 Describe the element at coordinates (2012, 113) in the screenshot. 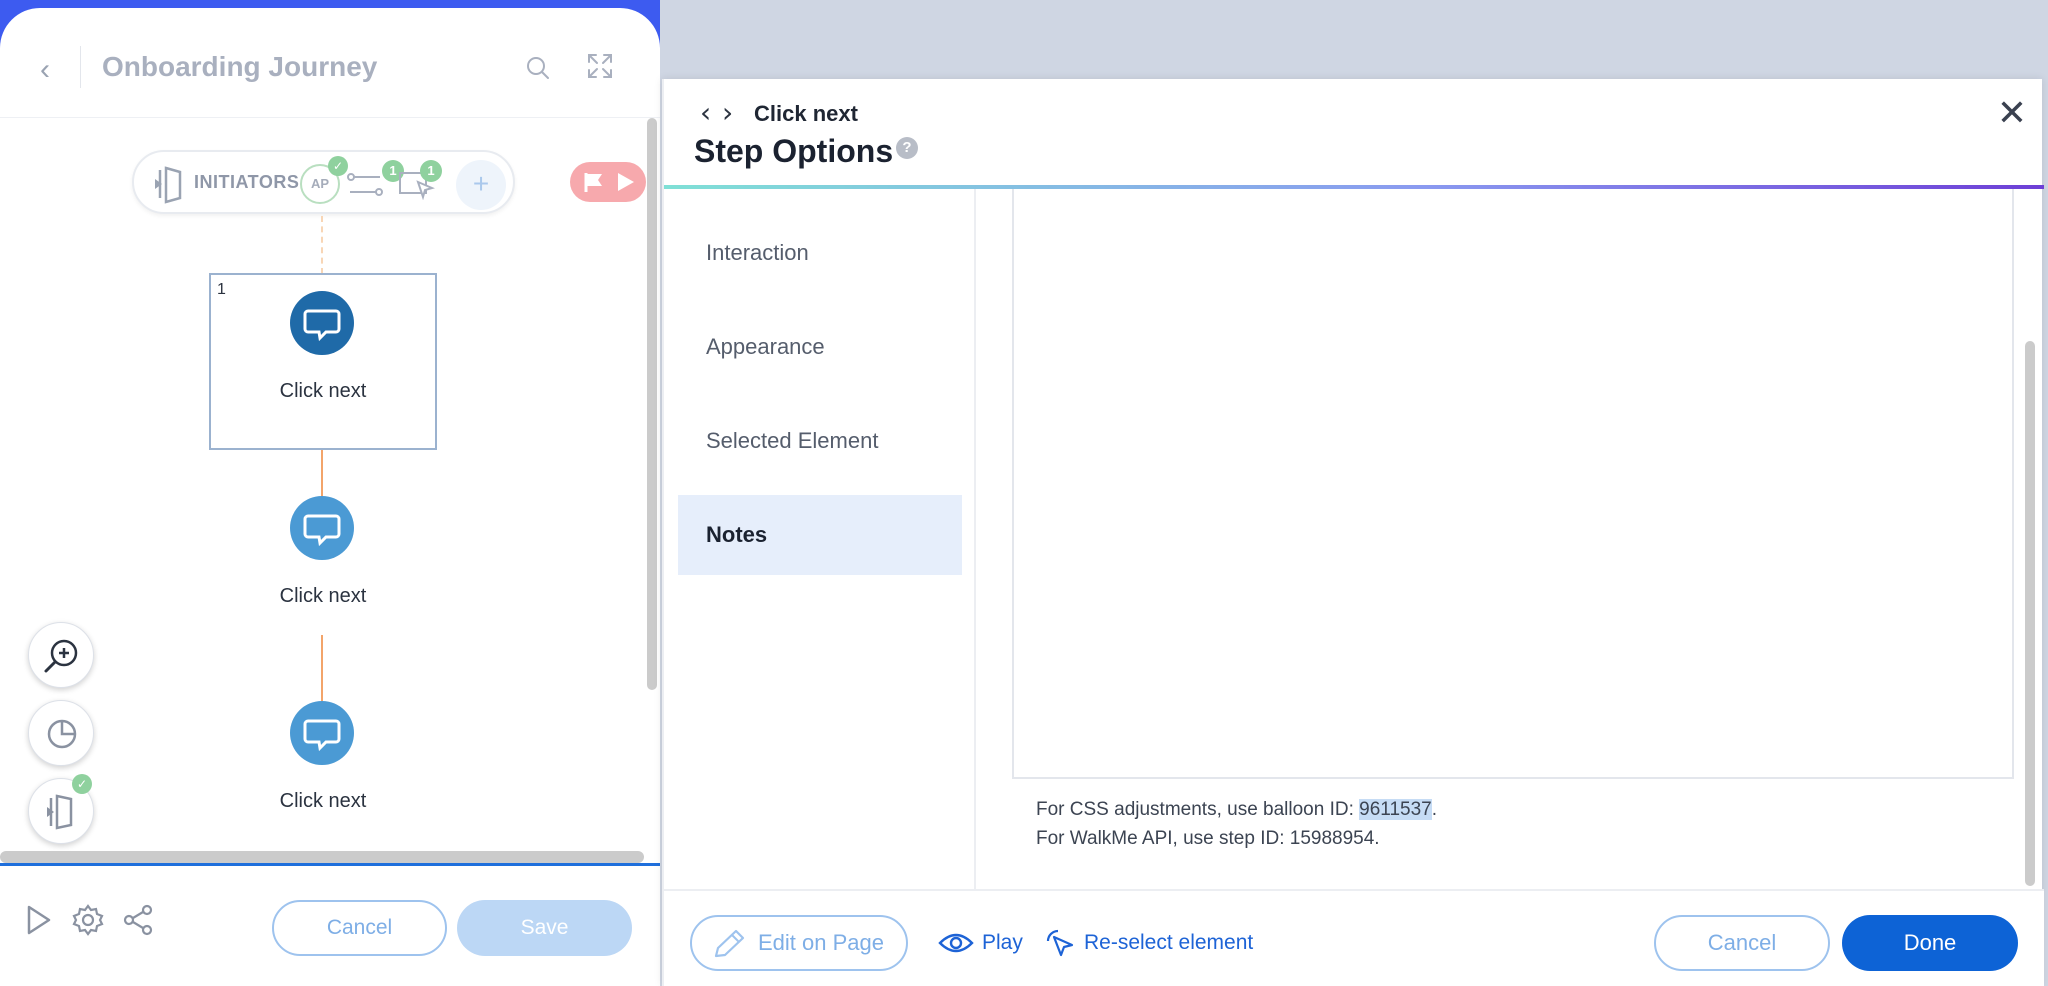

I see `close-icon: ✕` at that location.